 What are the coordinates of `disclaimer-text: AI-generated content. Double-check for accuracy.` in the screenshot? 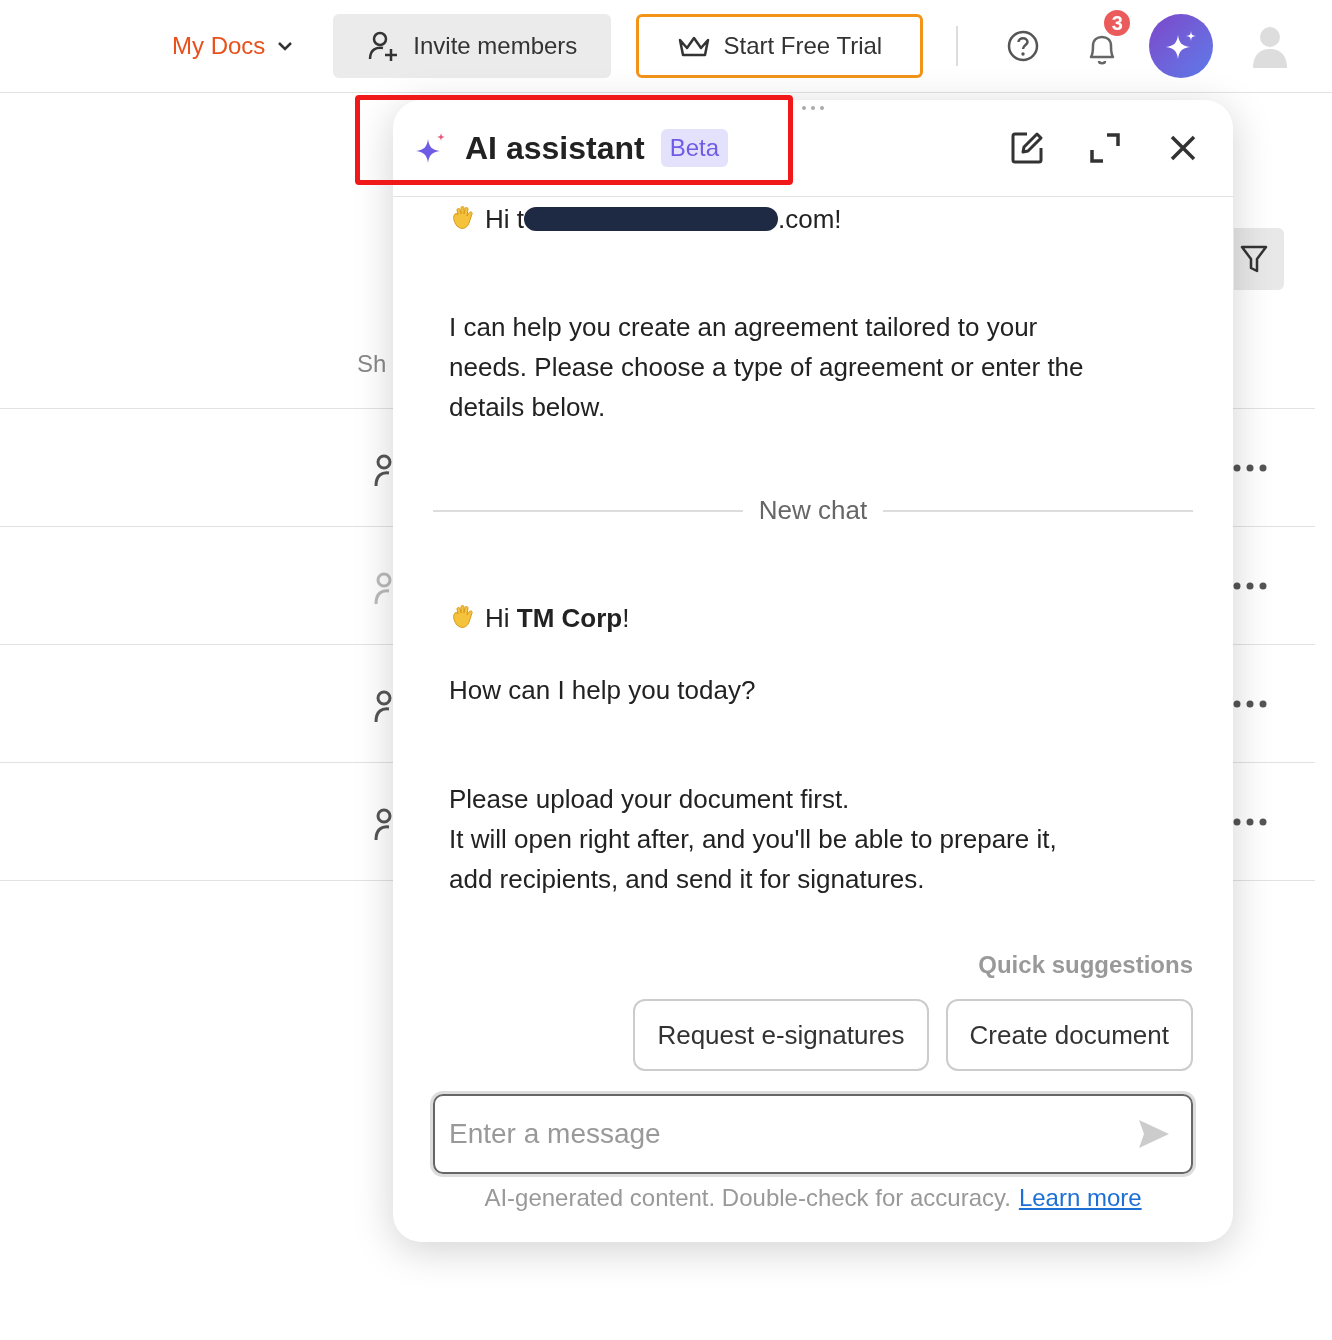 It's located at (747, 1198).